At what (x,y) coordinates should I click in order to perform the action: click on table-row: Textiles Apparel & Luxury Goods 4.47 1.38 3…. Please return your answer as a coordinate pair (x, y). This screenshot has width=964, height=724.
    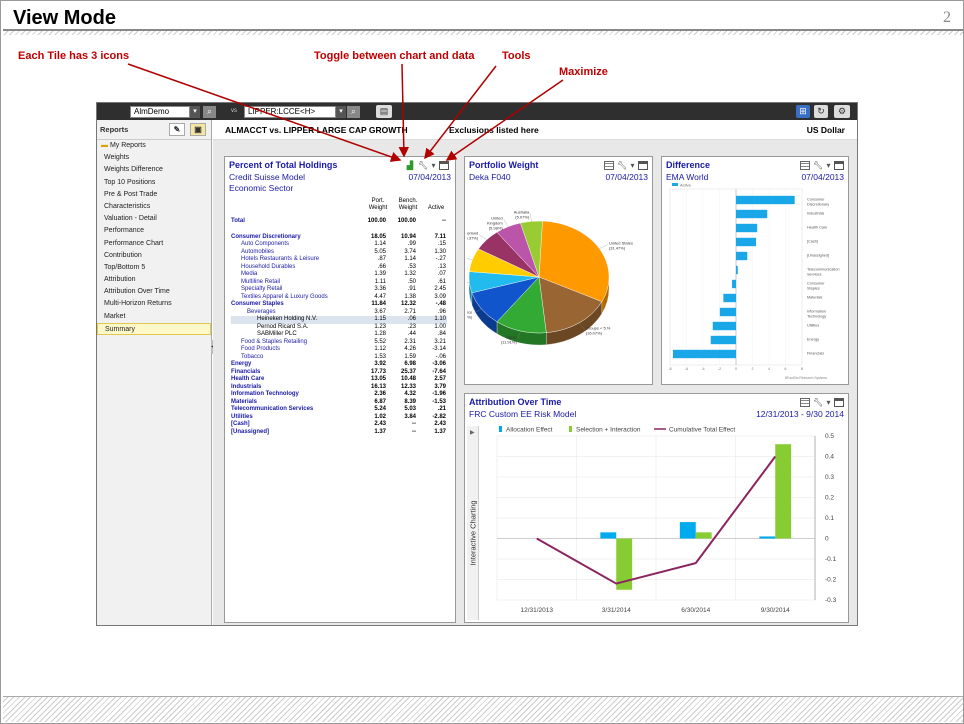
    Looking at the image, I should click on (339, 298).